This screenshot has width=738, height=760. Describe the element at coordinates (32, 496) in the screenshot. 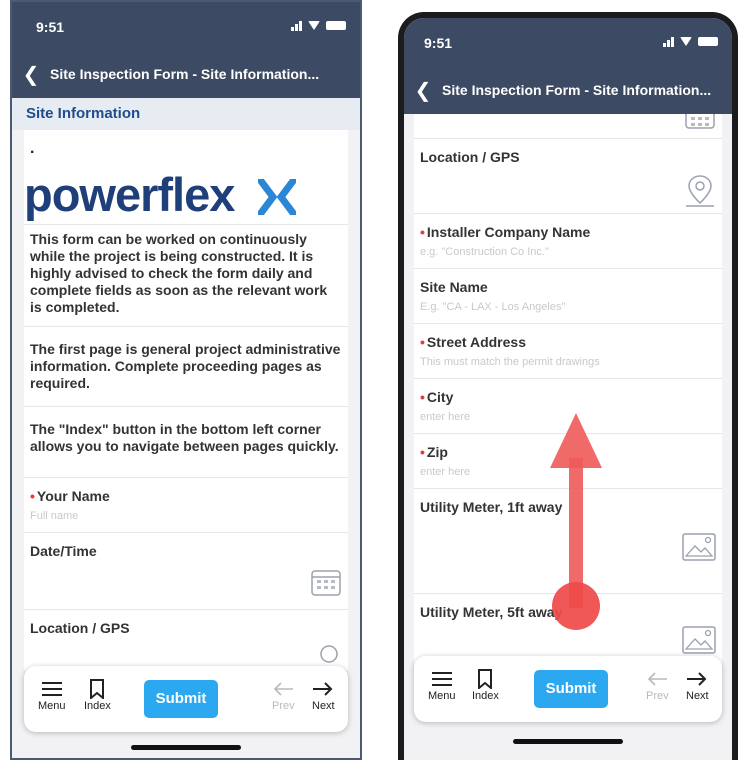

I see `required-marker: •` at that location.